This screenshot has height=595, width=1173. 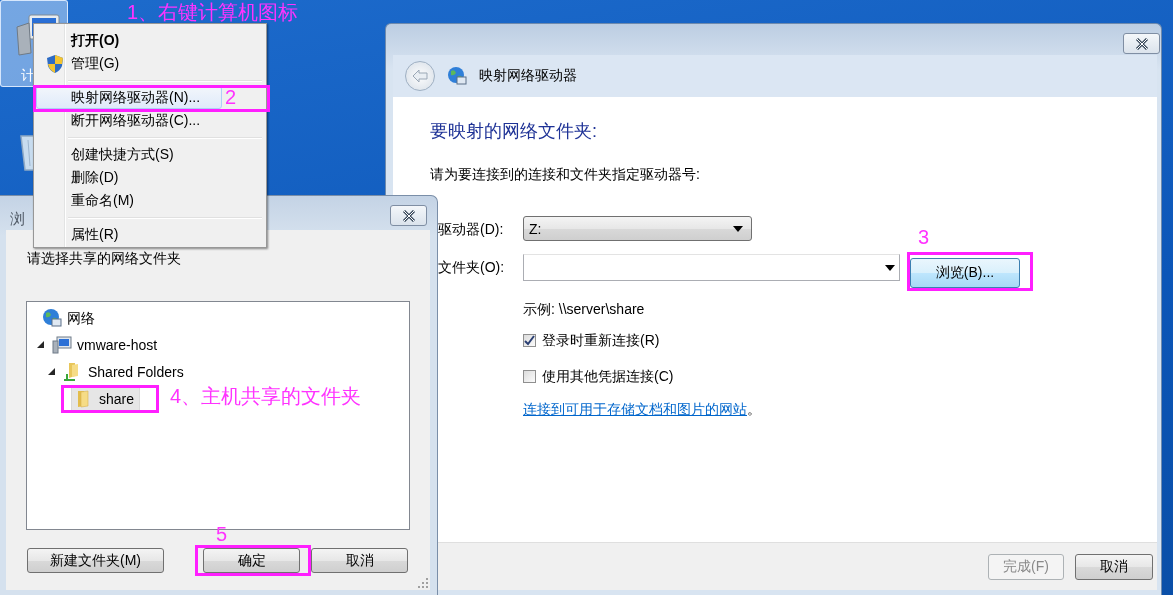 I want to click on menu-item: 属性(R), so click(x=129, y=234).